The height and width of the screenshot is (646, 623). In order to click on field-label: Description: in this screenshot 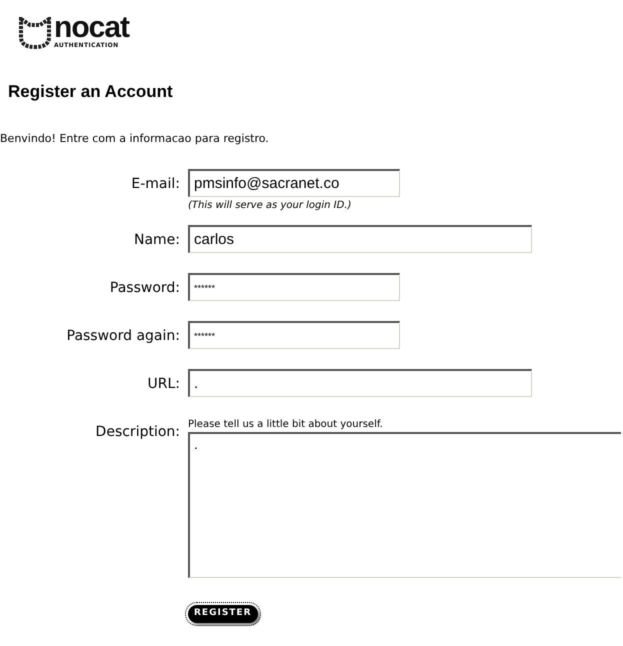, I will do `click(137, 432)`.